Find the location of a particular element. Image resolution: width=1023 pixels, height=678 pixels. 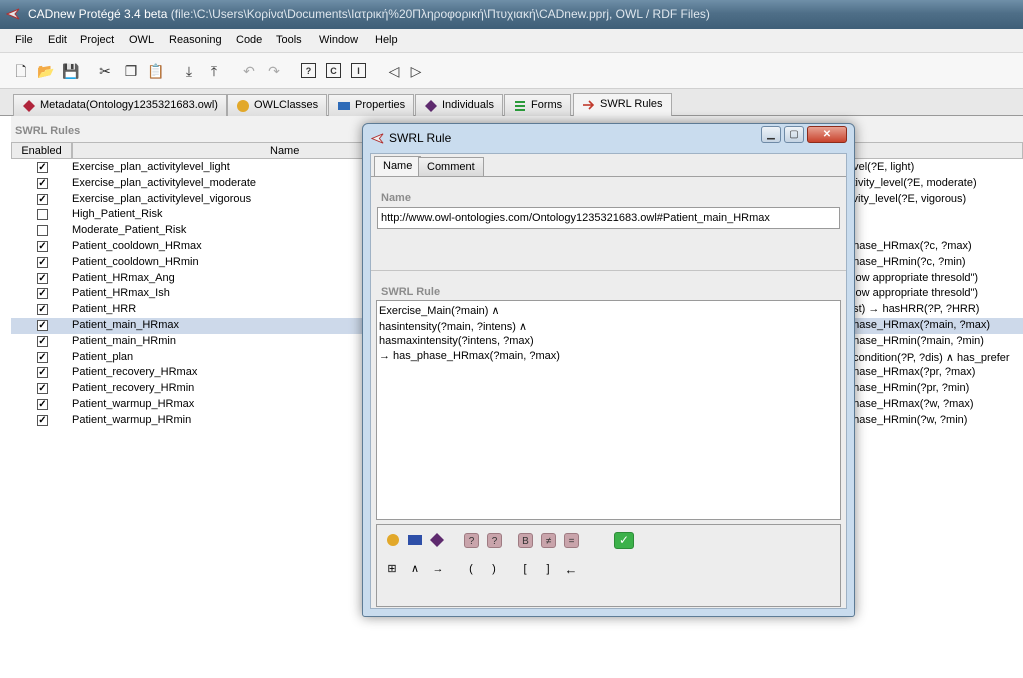

paste-icon: 📋 is located at coordinates (156, 71).